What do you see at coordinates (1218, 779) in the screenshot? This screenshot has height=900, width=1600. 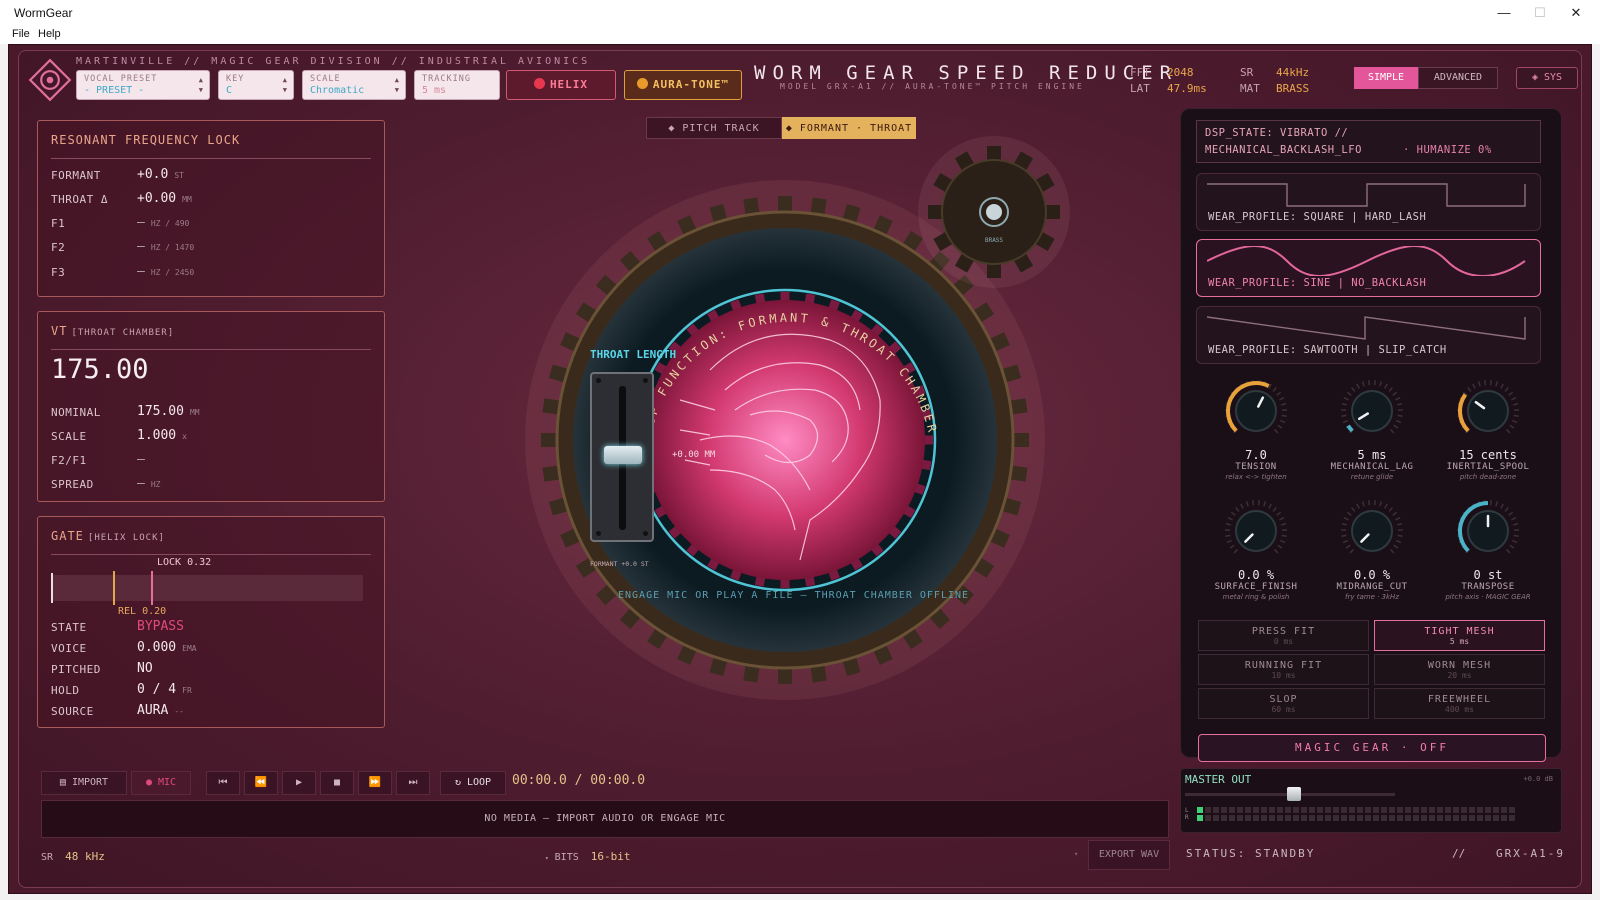 I see `master-out-title: MASTER OUT` at bounding box center [1218, 779].